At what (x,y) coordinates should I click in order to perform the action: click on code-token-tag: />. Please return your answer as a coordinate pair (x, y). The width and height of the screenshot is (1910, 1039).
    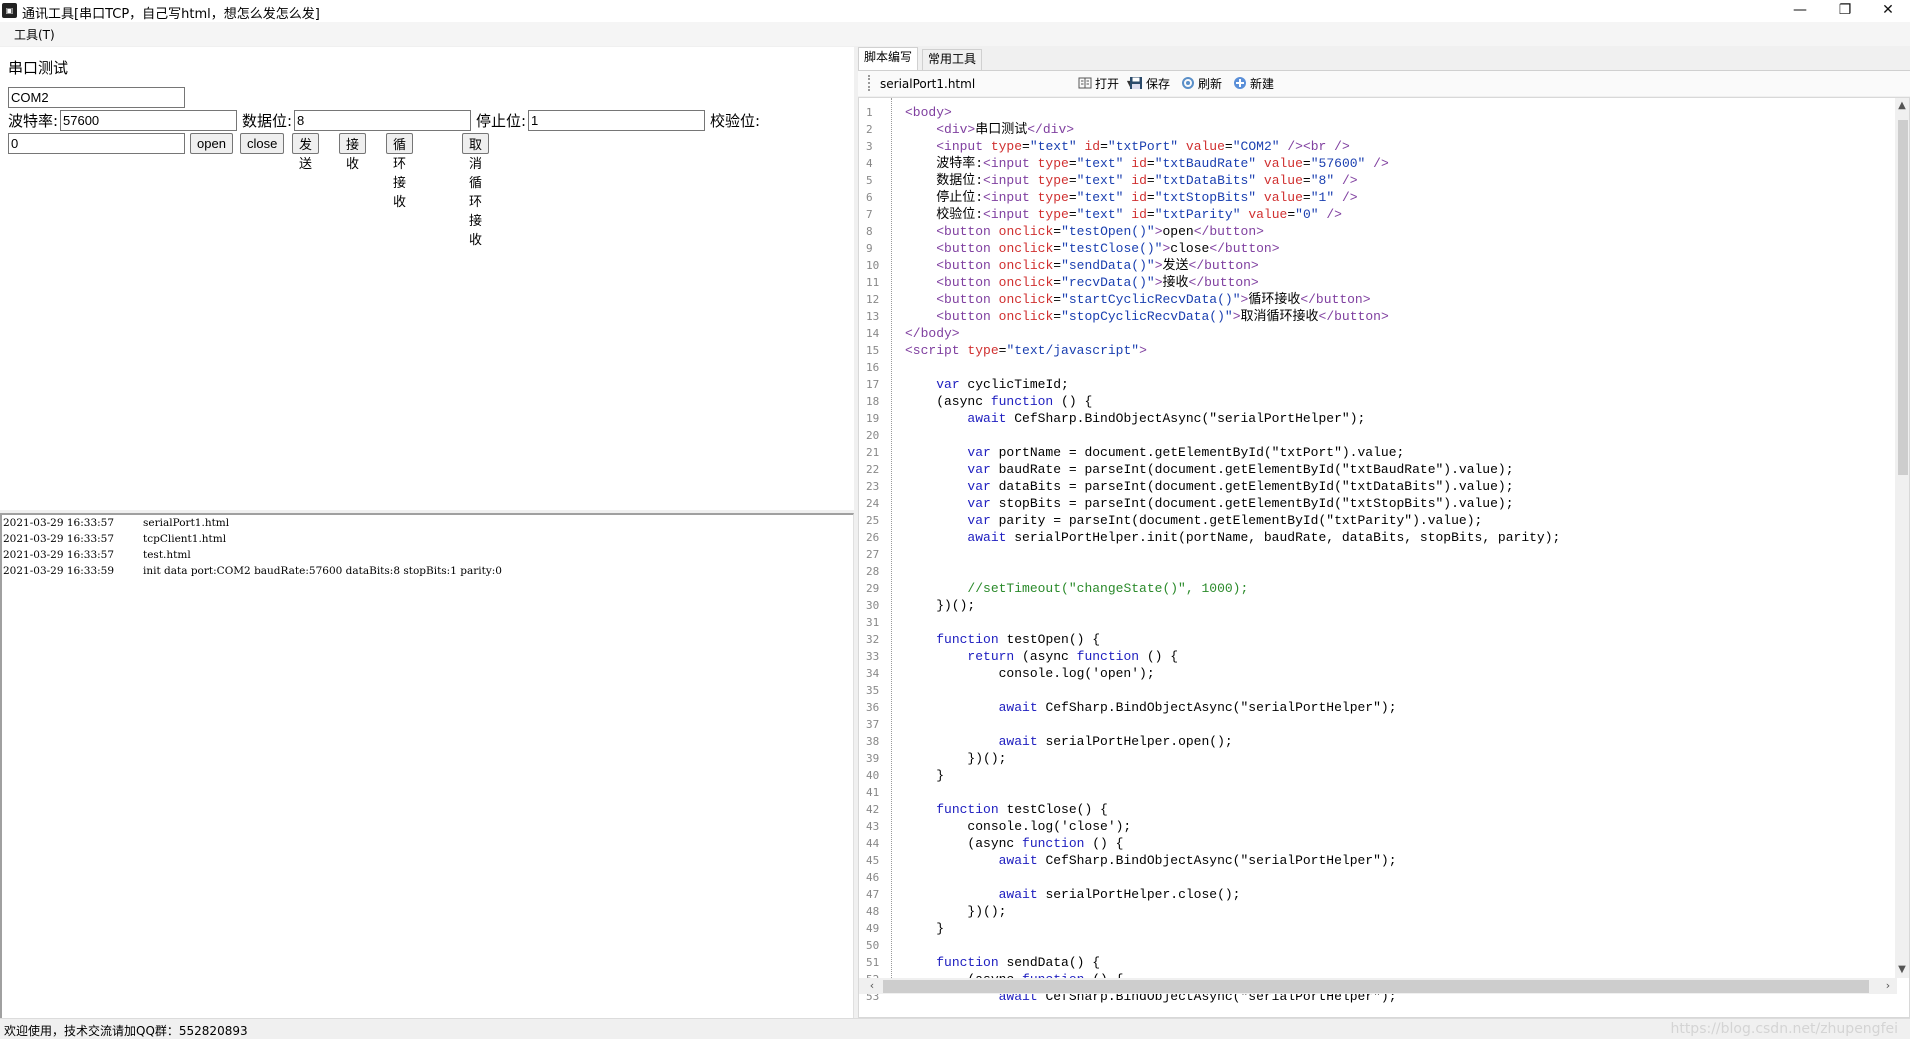
    Looking at the image, I should click on (1349, 197).